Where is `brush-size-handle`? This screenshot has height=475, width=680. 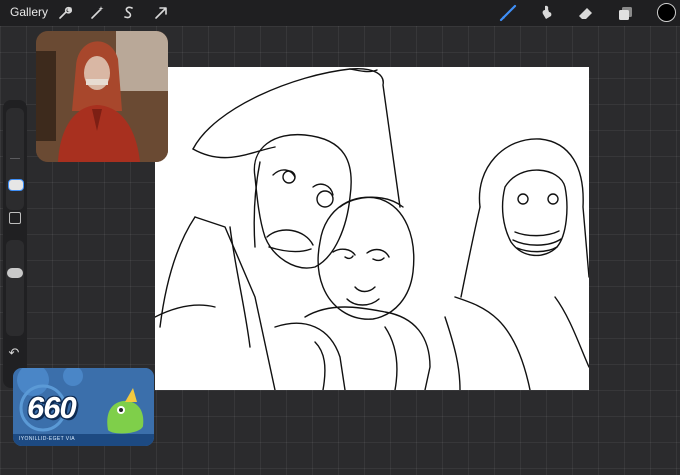 brush-size-handle is located at coordinates (16, 185).